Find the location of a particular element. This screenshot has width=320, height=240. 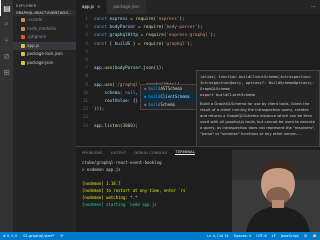

folder-icon is located at coordinates (23, 20).